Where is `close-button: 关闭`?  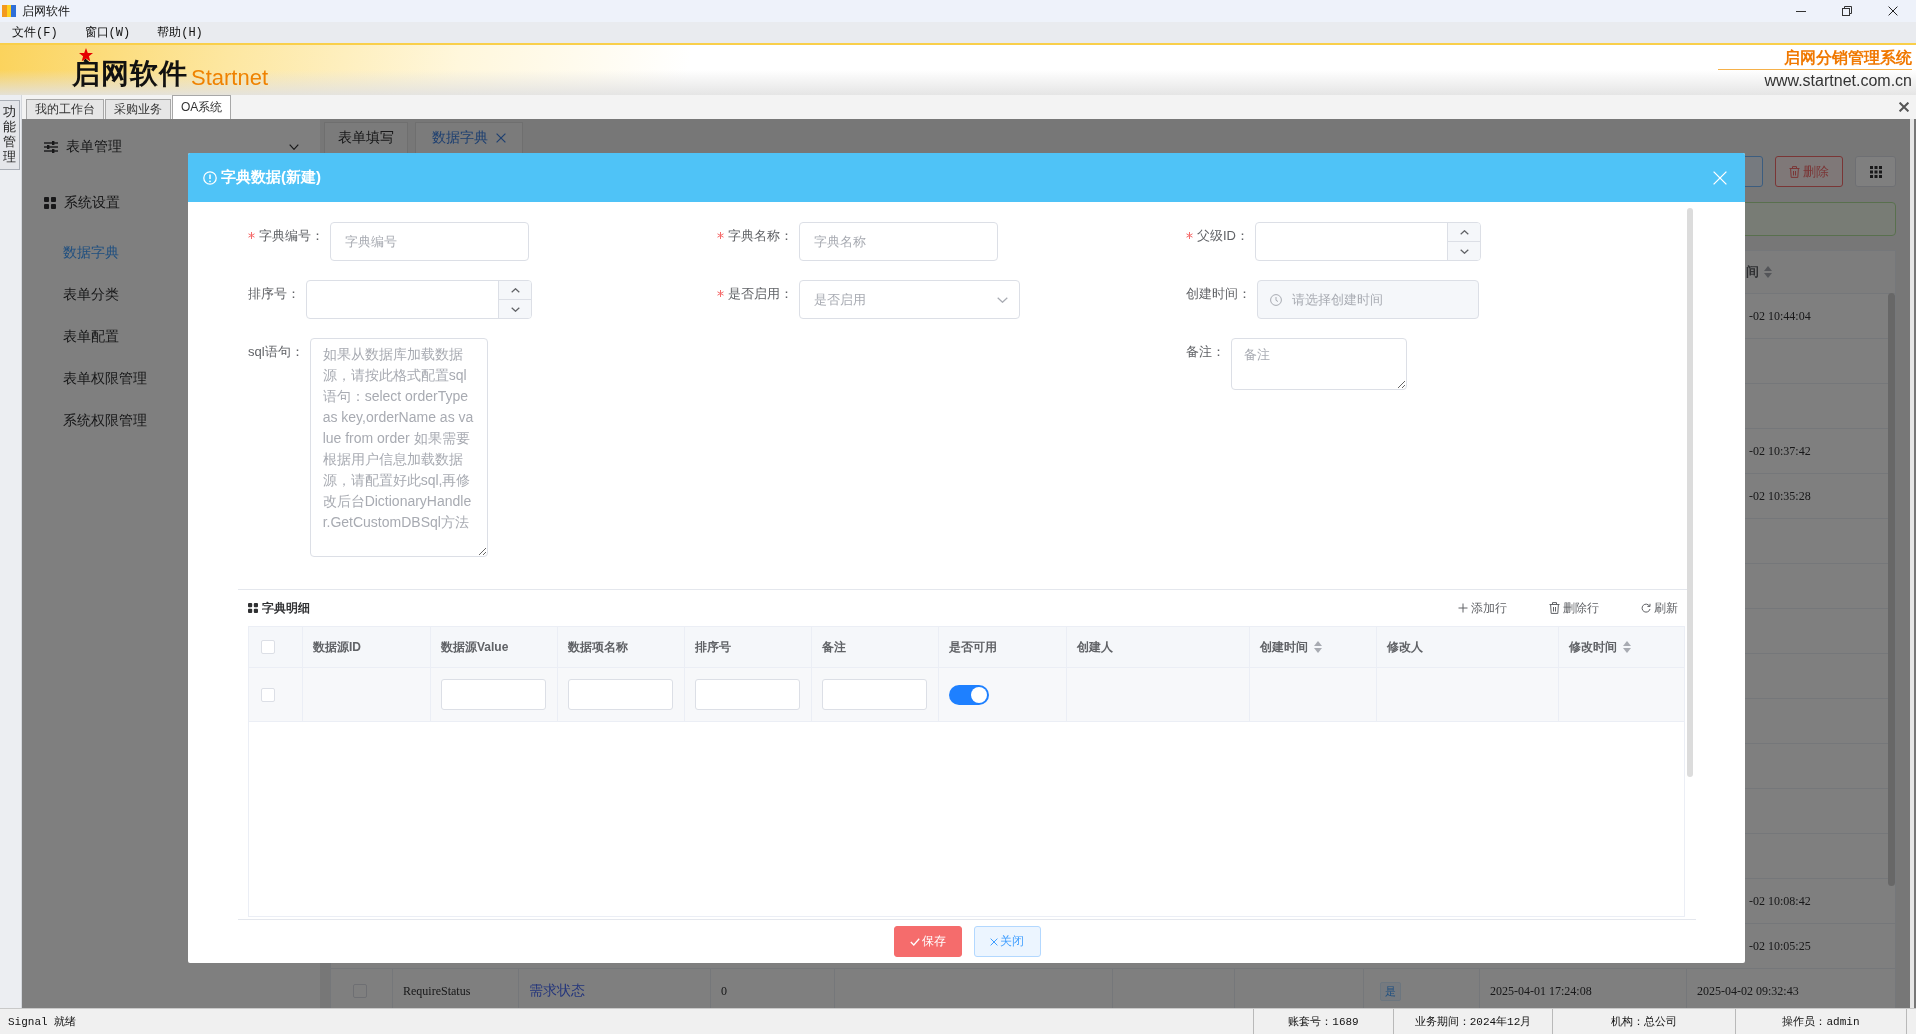 close-button: 关闭 is located at coordinates (1007, 941).